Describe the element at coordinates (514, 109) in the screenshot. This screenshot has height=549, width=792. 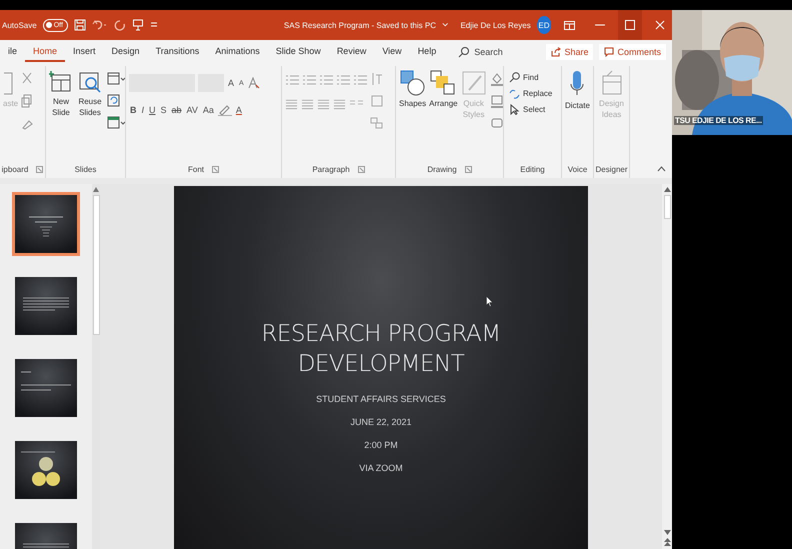
I see `pointer-icon` at that location.